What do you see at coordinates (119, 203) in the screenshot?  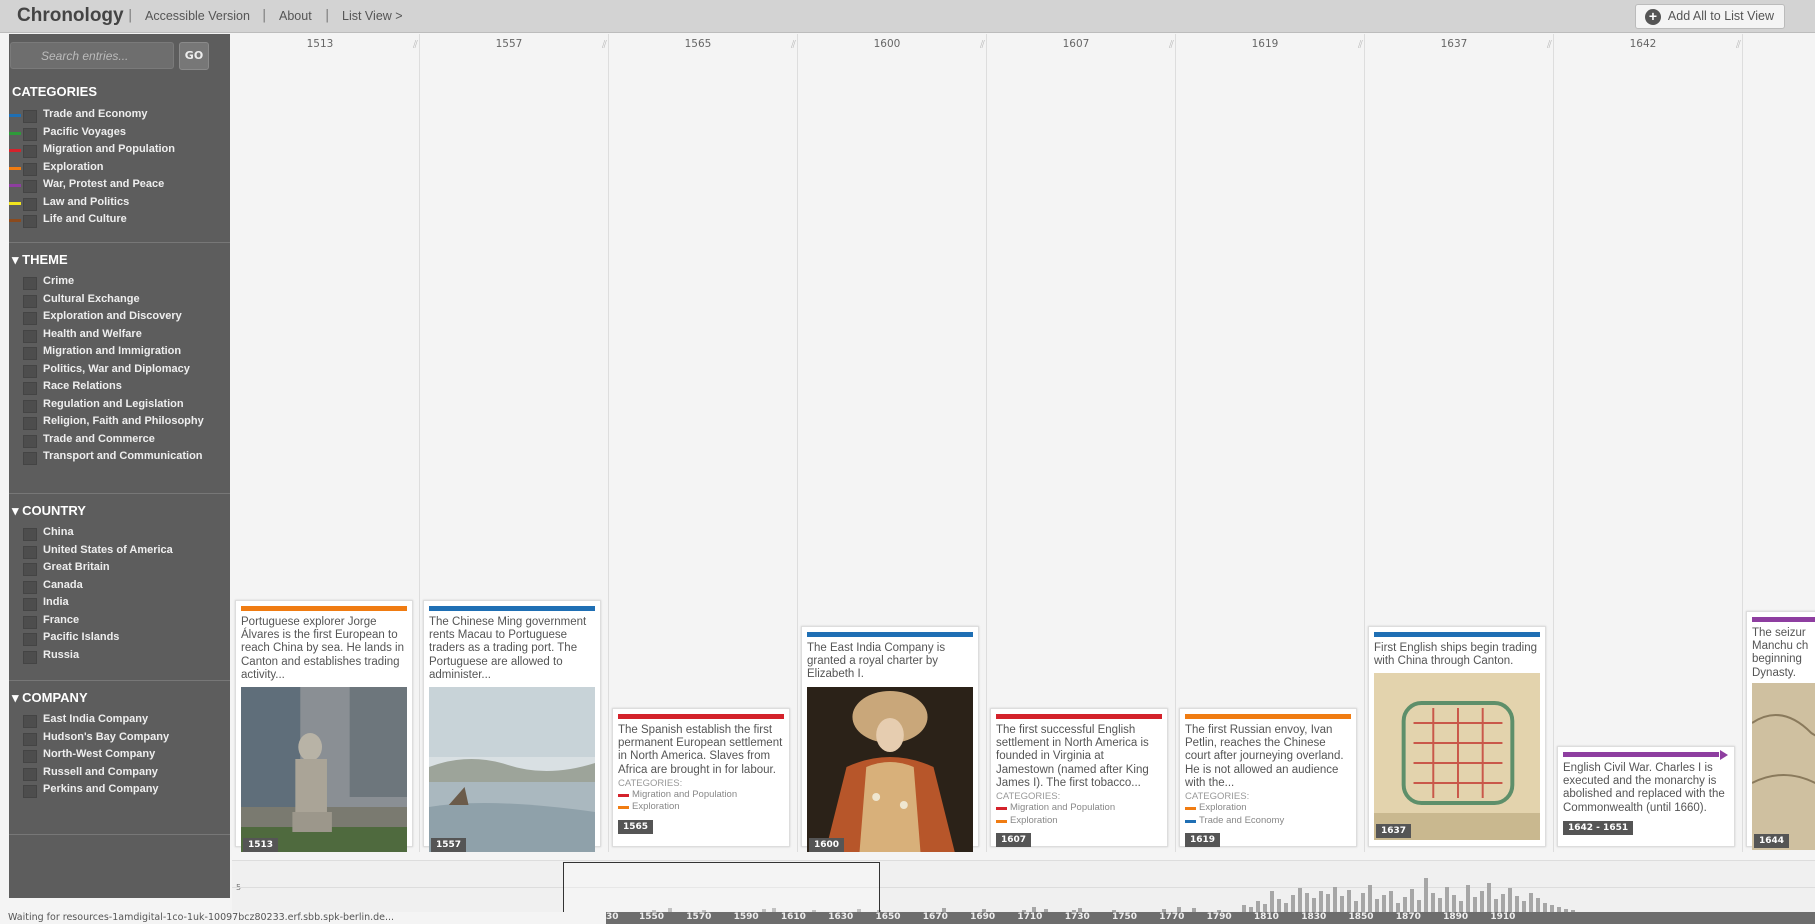 I see `category-item: Law and Politics` at bounding box center [119, 203].